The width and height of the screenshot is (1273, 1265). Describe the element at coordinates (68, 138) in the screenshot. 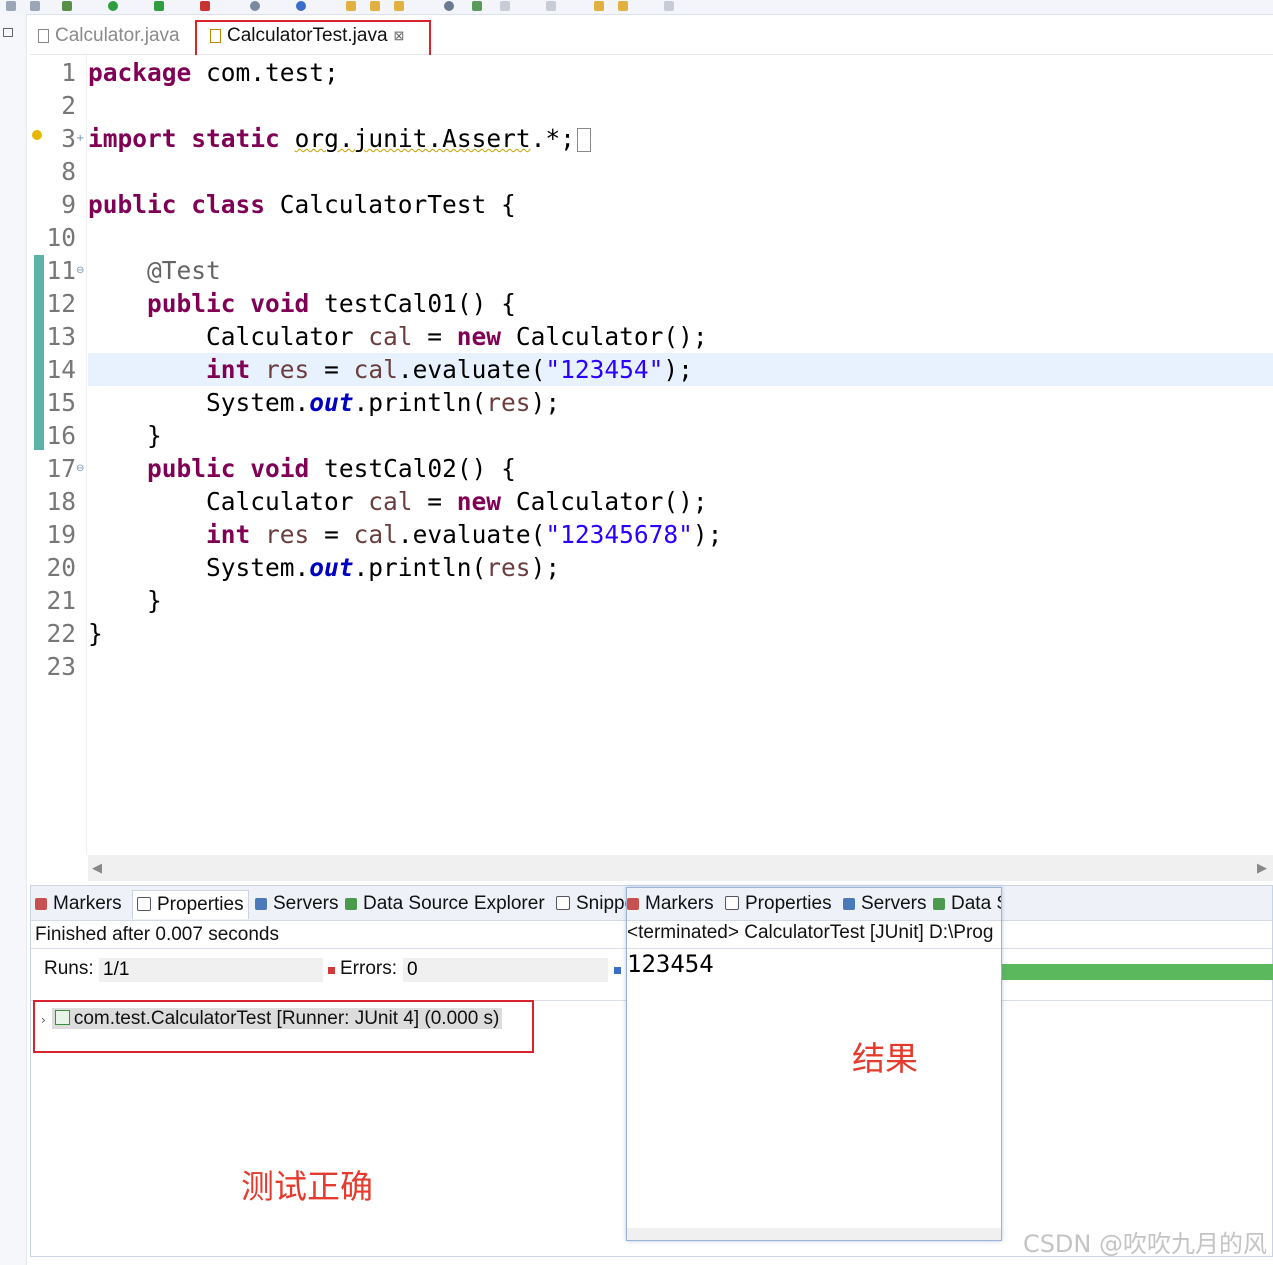

I see `line-number: 3` at that location.